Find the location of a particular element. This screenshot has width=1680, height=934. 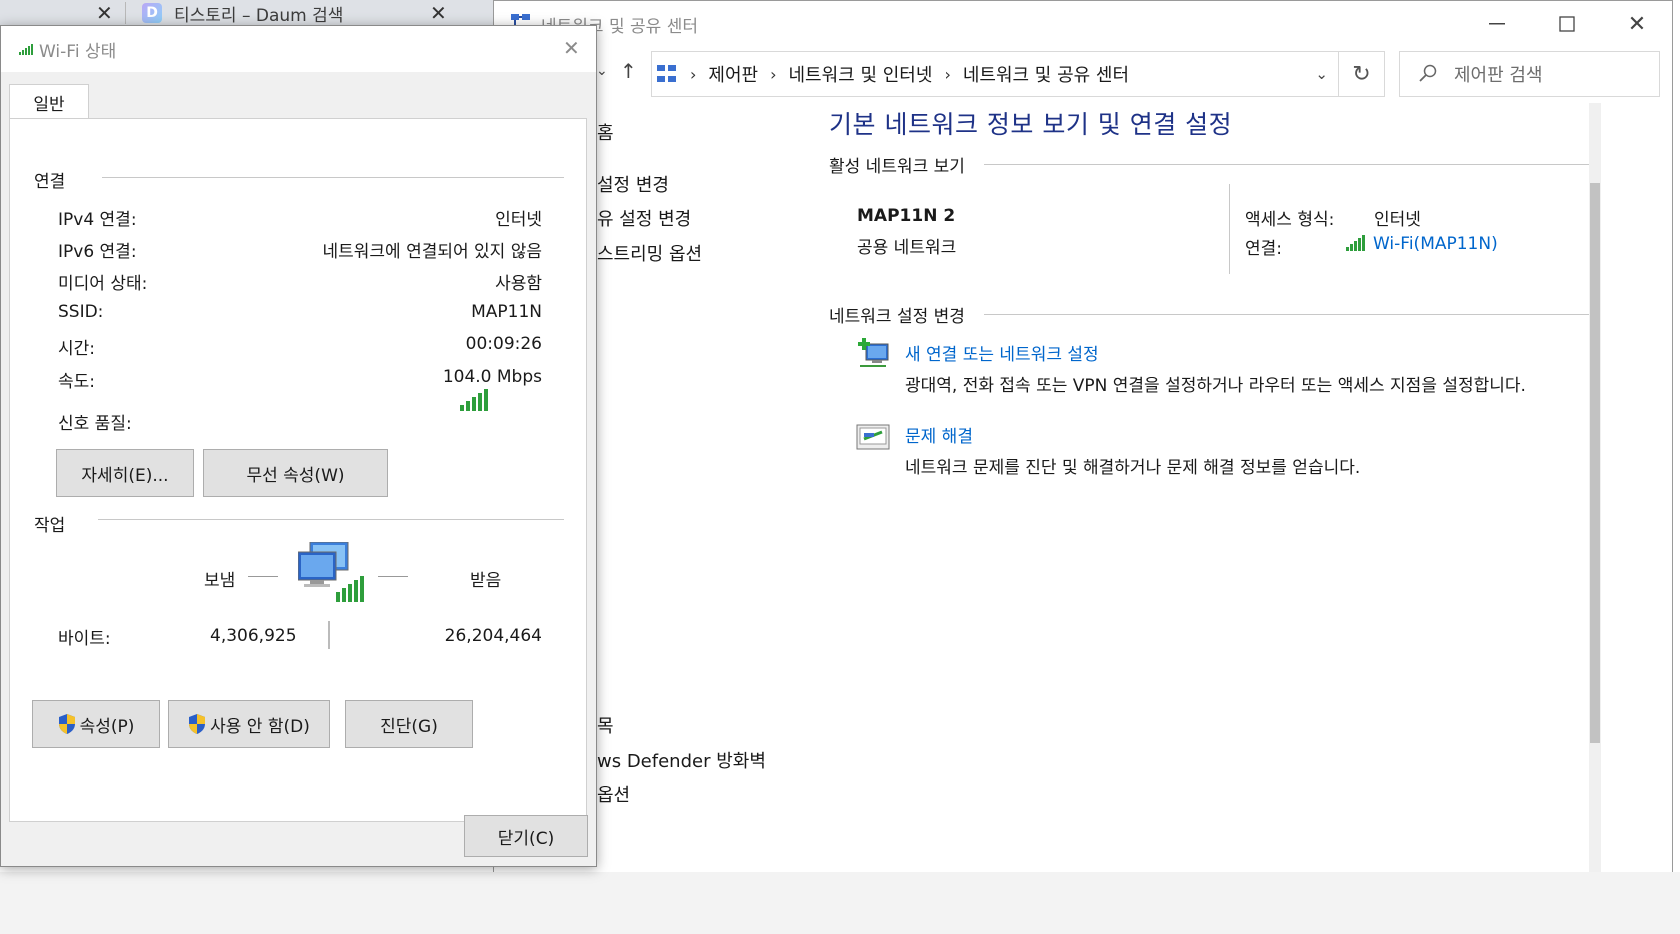

network-name: MAP11N 2 is located at coordinates (906, 216).